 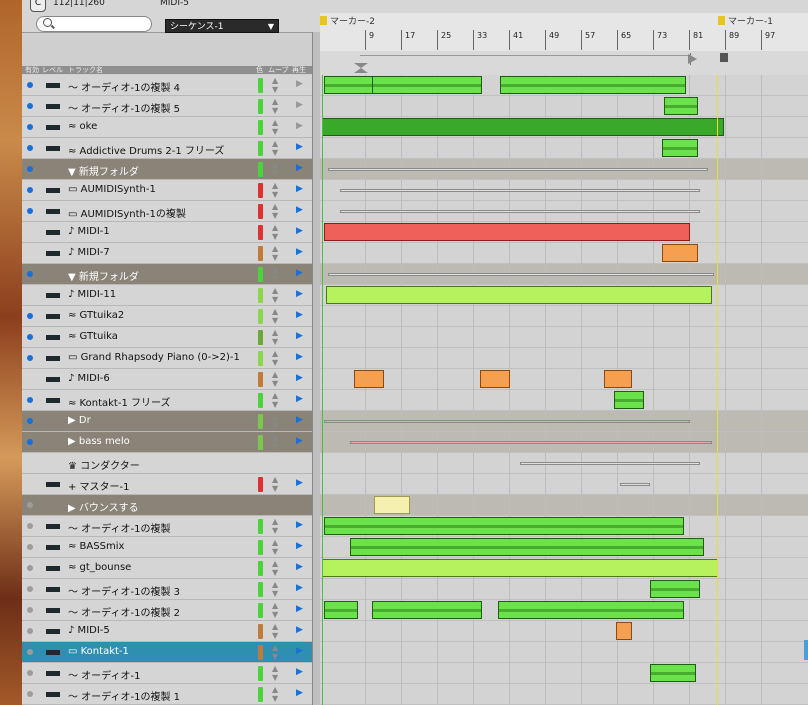 I want to click on track-row: ♪ MIDI-7 ▲ ▼ ▶, so click(x=167, y=253).